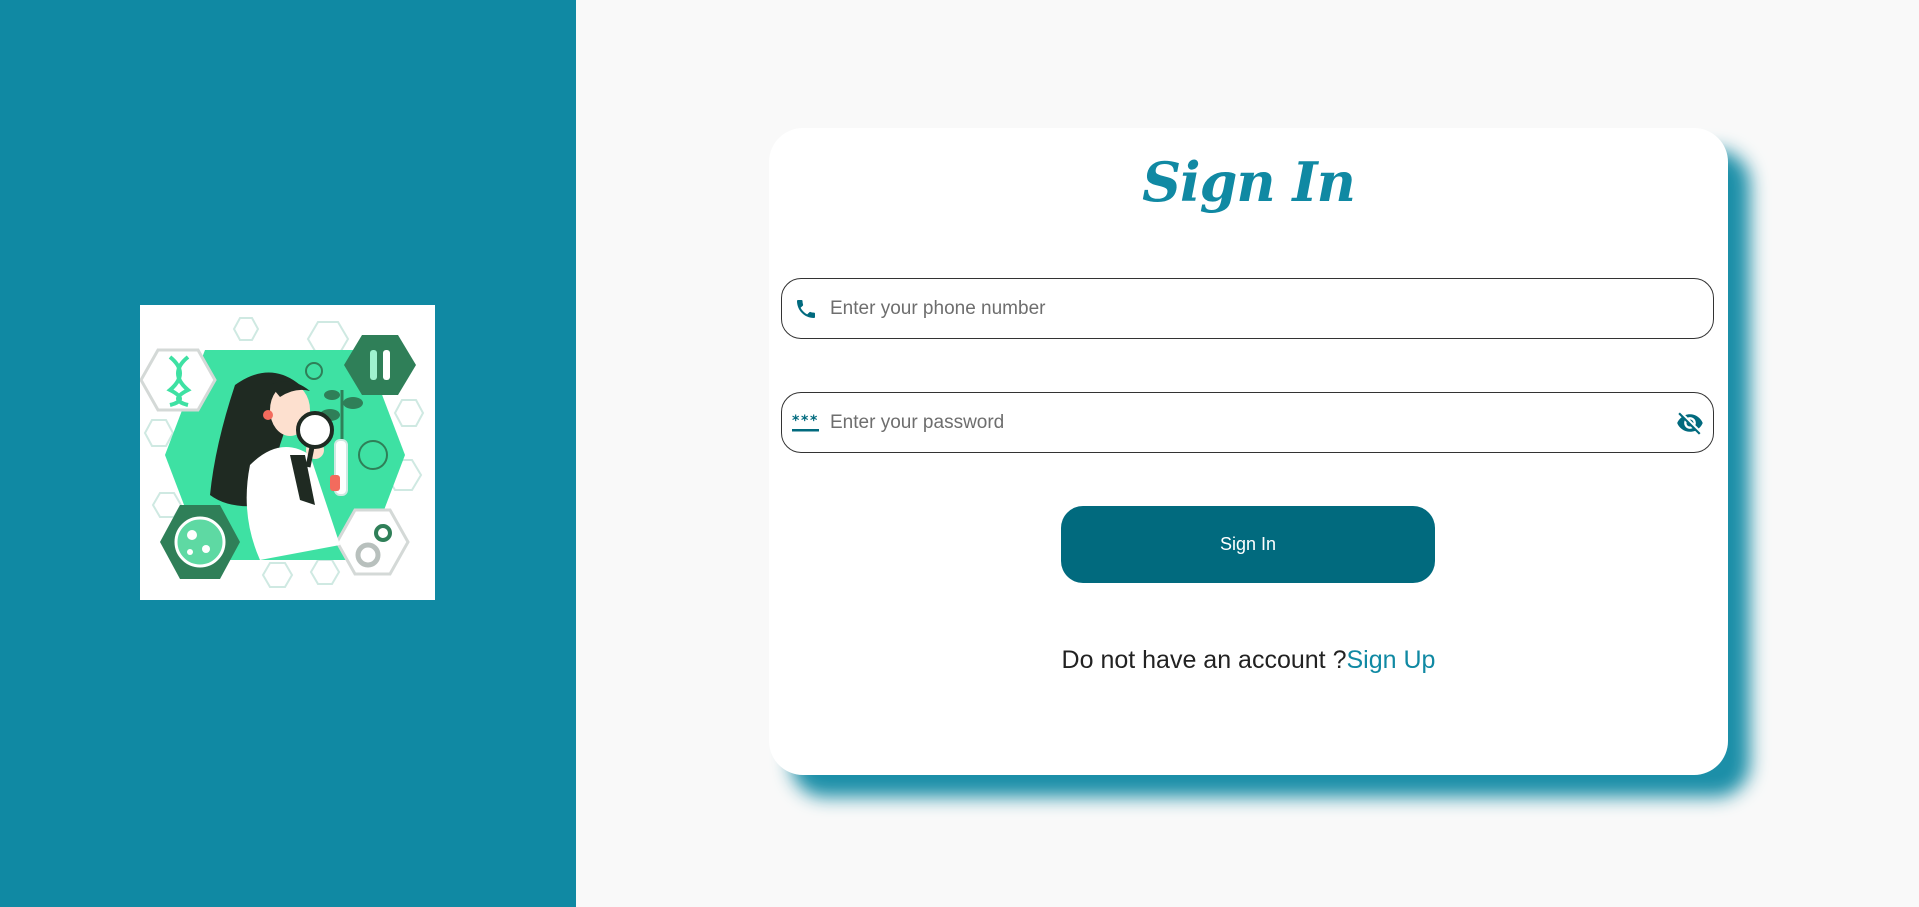 Image resolution: width=1919 pixels, height=907 pixels. Describe the element at coordinates (1248, 544) in the screenshot. I see `sign-in-button: Sign In` at that location.